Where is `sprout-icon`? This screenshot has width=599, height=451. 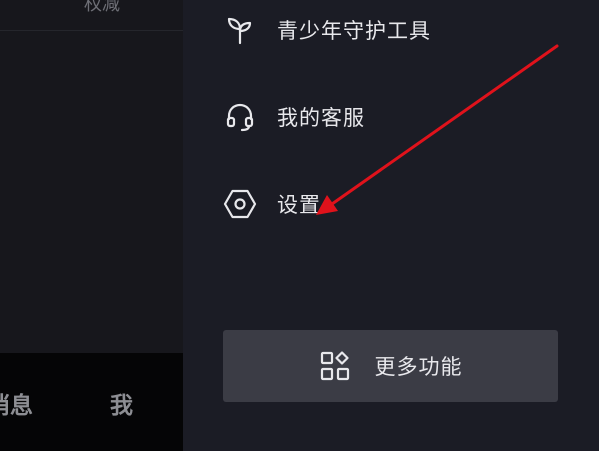
sprout-icon is located at coordinates (240, 30).